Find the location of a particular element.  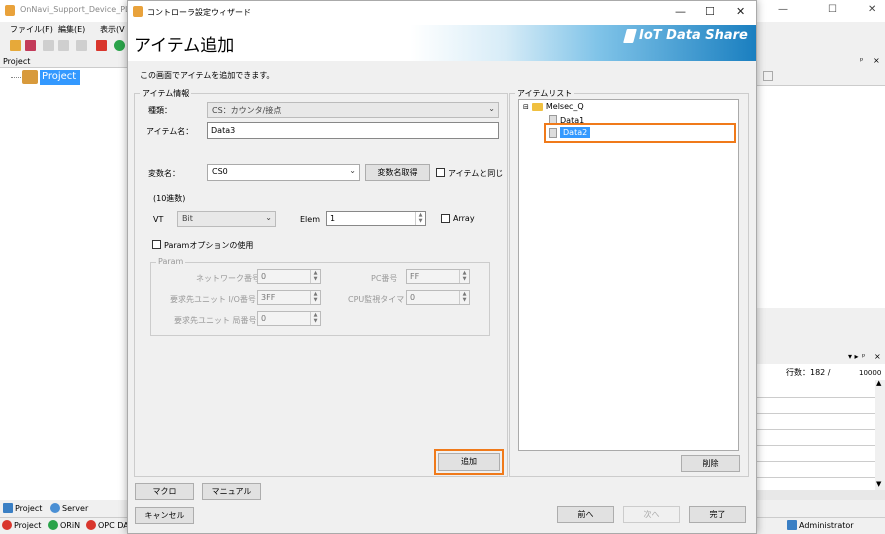

project-pane-label: Project is located at coordinates (17, 61).